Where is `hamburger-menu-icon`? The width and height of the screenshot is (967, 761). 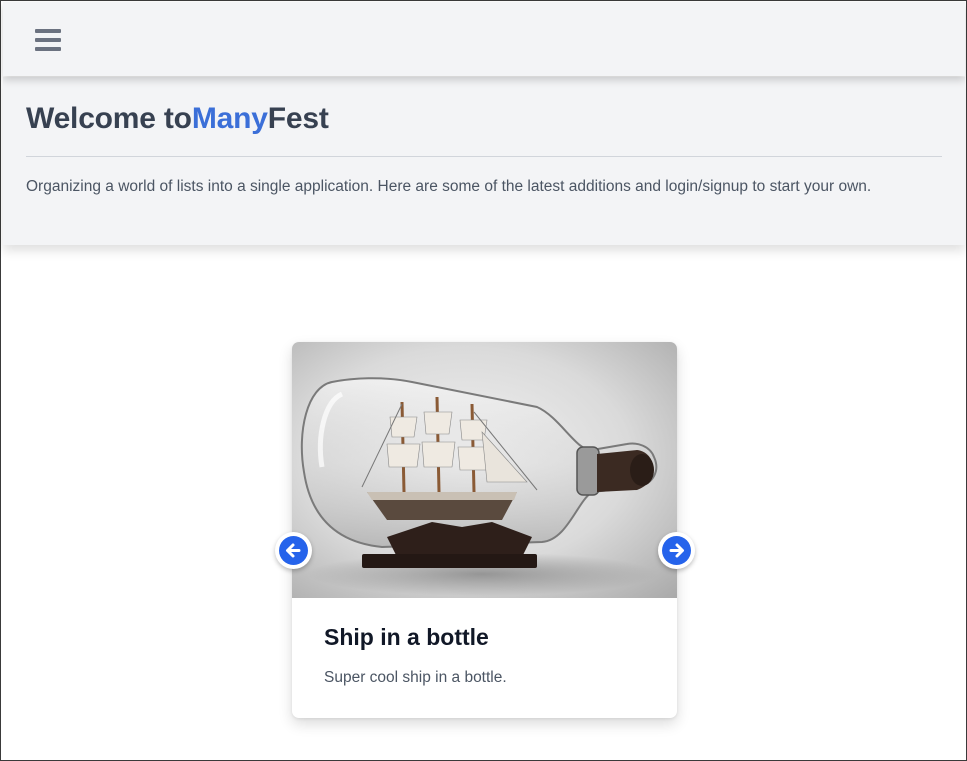 hamburger-menu-icon is located at coordinates (48, 40).